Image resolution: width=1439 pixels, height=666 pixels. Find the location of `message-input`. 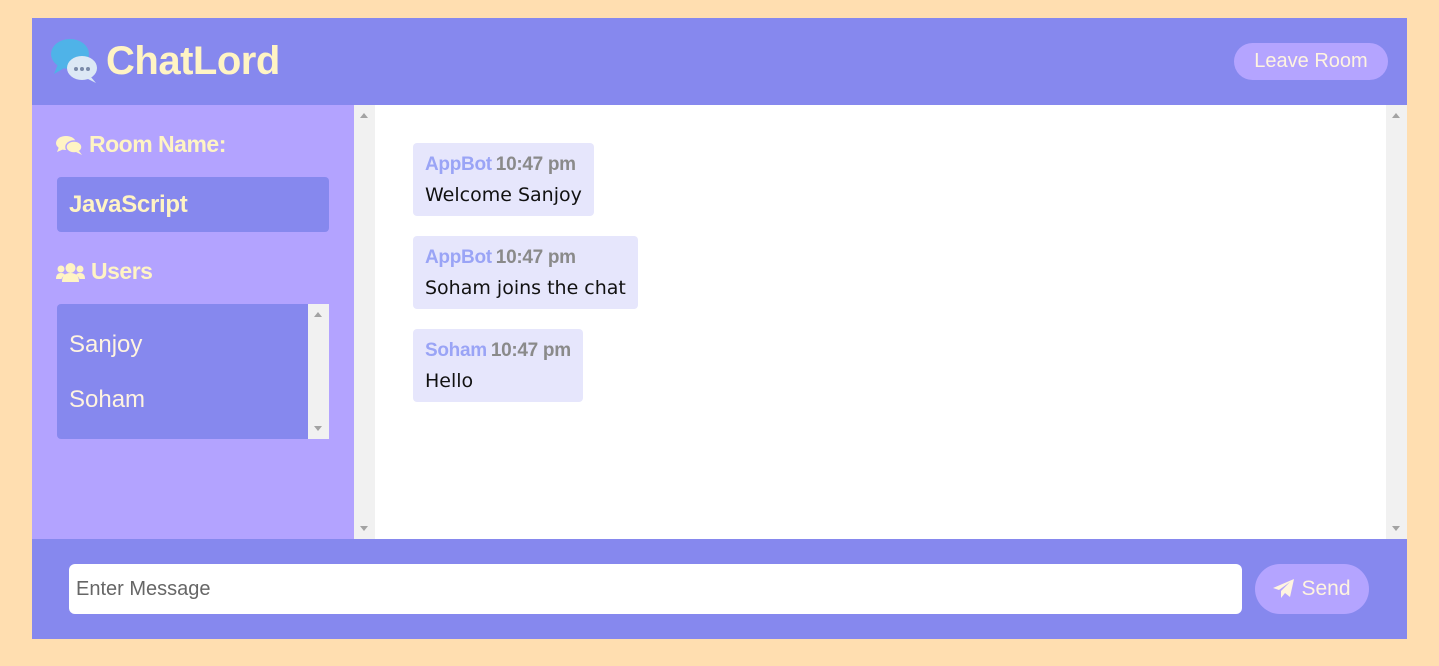

message-input is located at coordinates (655, 589).